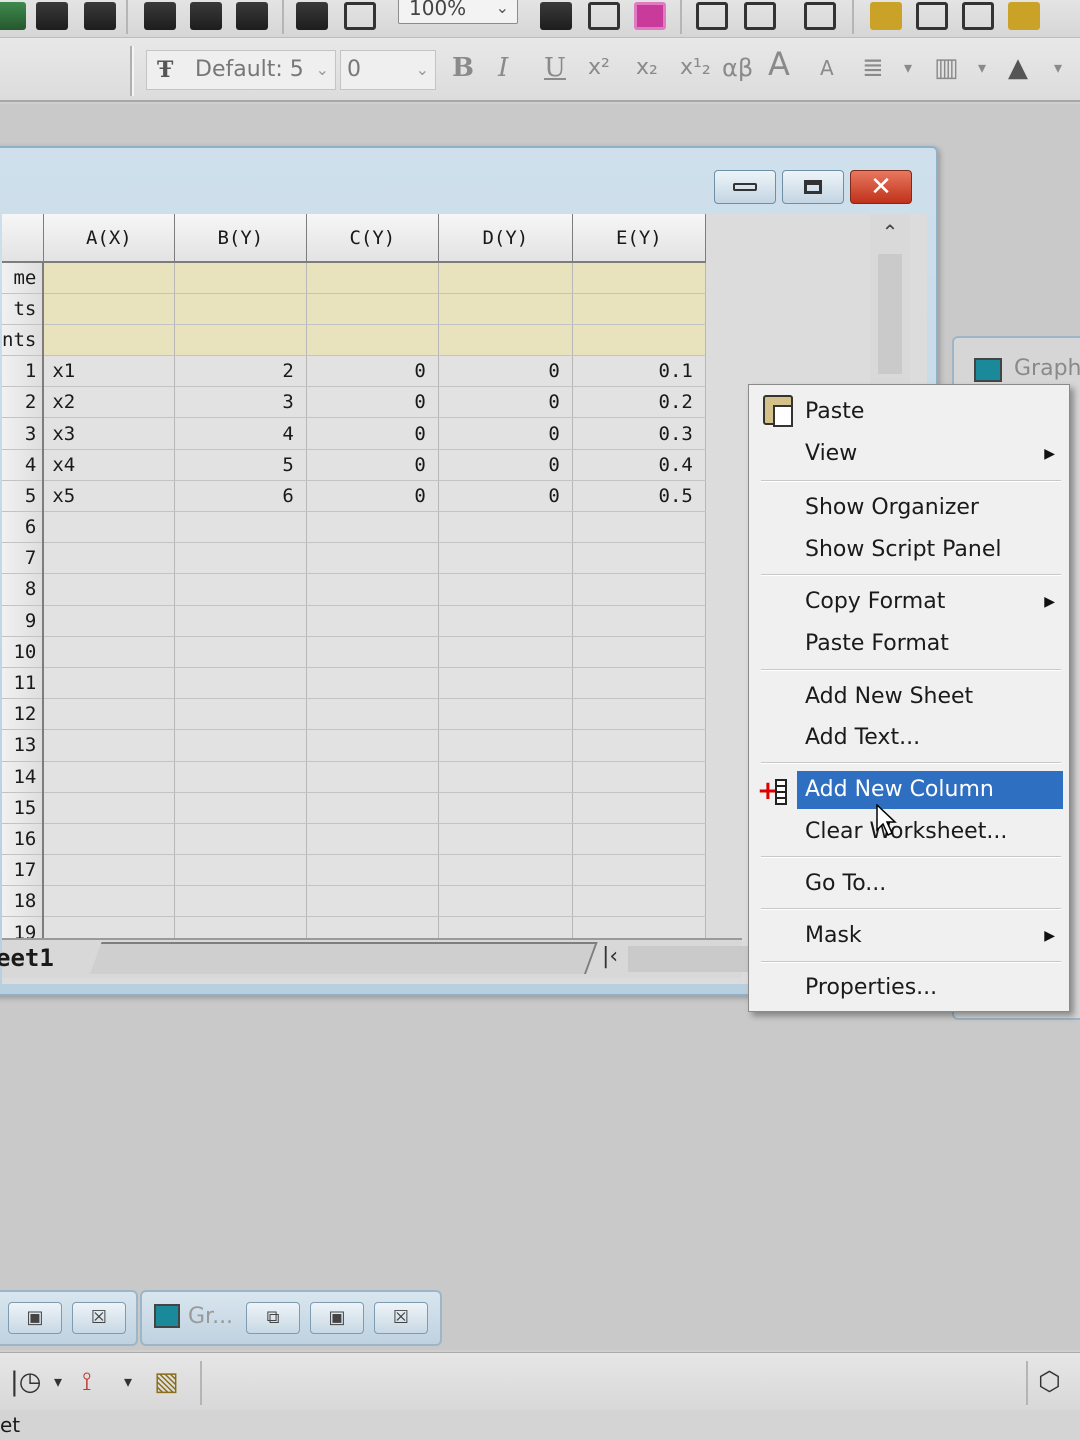 This screenshot has height=1440, width=1080. I want to click on scroll-left-icon: |‹, so click(610, 956).